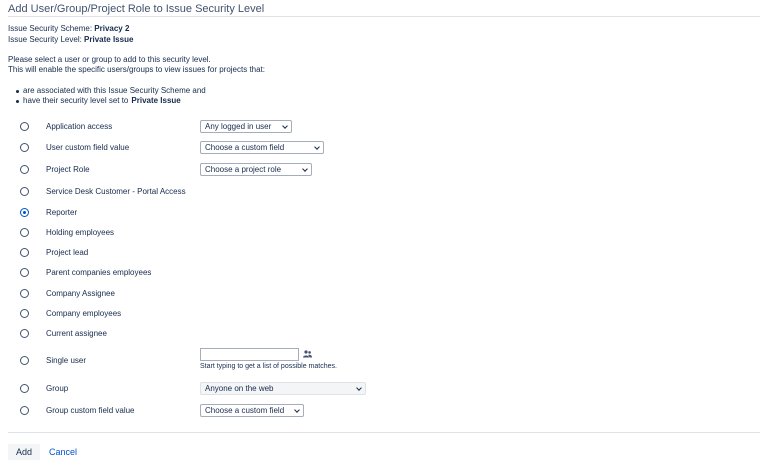 This screenshot has width=768, height=468. I want to click on option-label: Parent companies employees, so click(99, 272).